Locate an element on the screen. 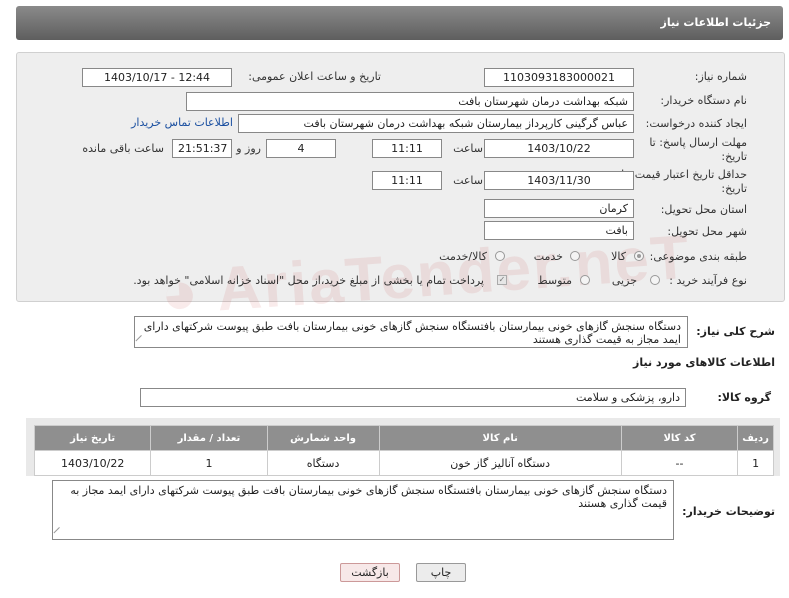 The width and height of the screenshot is (789, 598). page-title: جزئیات اطلاعات نیاز is located at coordinates (716, 22).